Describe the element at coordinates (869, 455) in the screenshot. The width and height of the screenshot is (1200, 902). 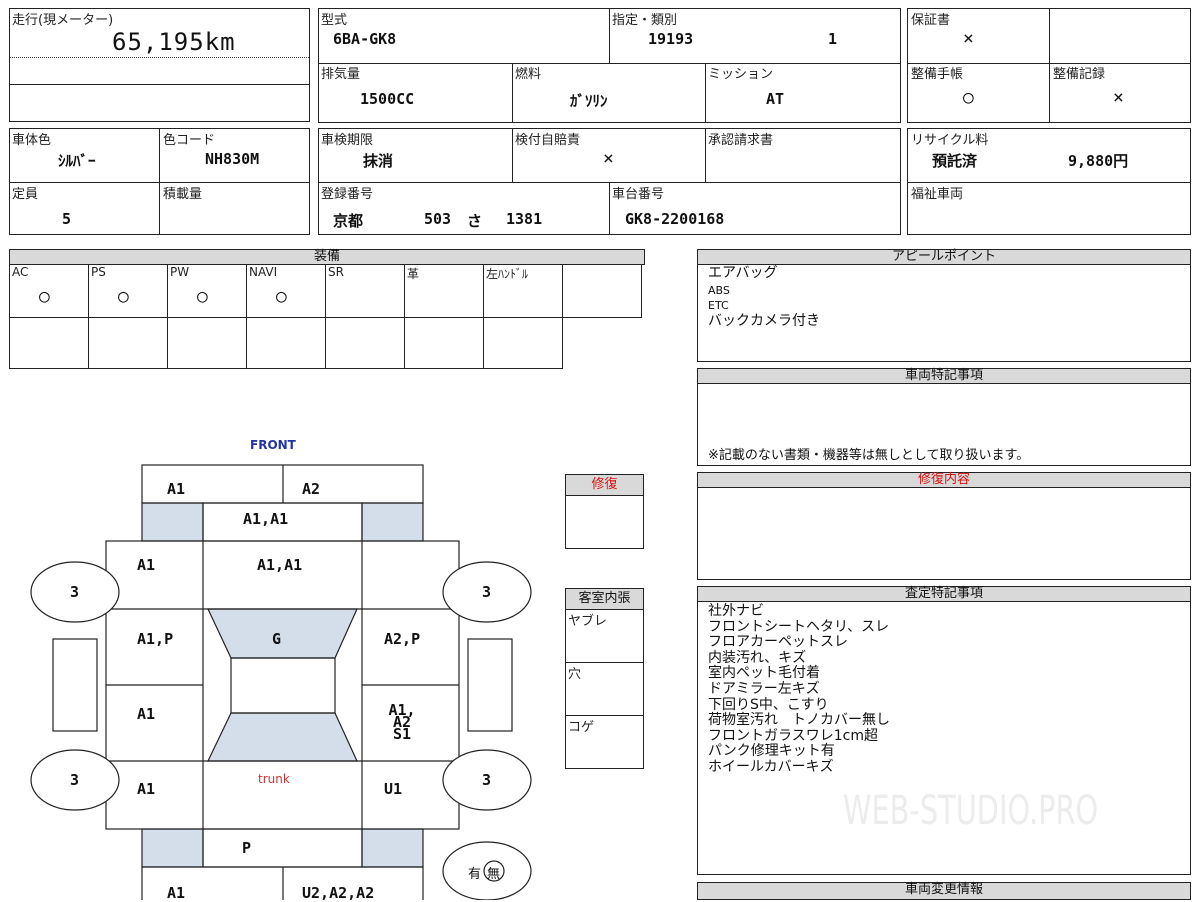
I see `special-note: ※記載のない書類・機器等は無しとして取り扱います。` at that location.